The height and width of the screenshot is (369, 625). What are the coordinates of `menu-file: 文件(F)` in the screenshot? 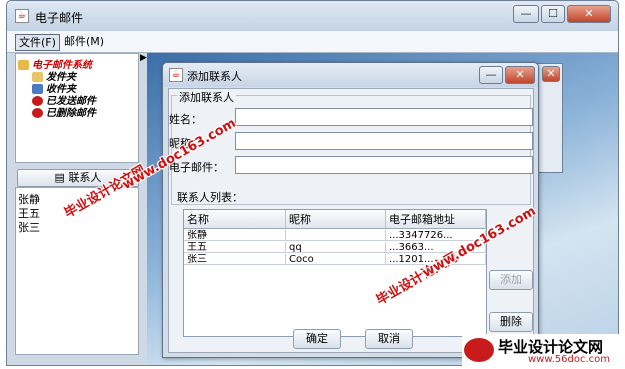 It's located at (37, 42).